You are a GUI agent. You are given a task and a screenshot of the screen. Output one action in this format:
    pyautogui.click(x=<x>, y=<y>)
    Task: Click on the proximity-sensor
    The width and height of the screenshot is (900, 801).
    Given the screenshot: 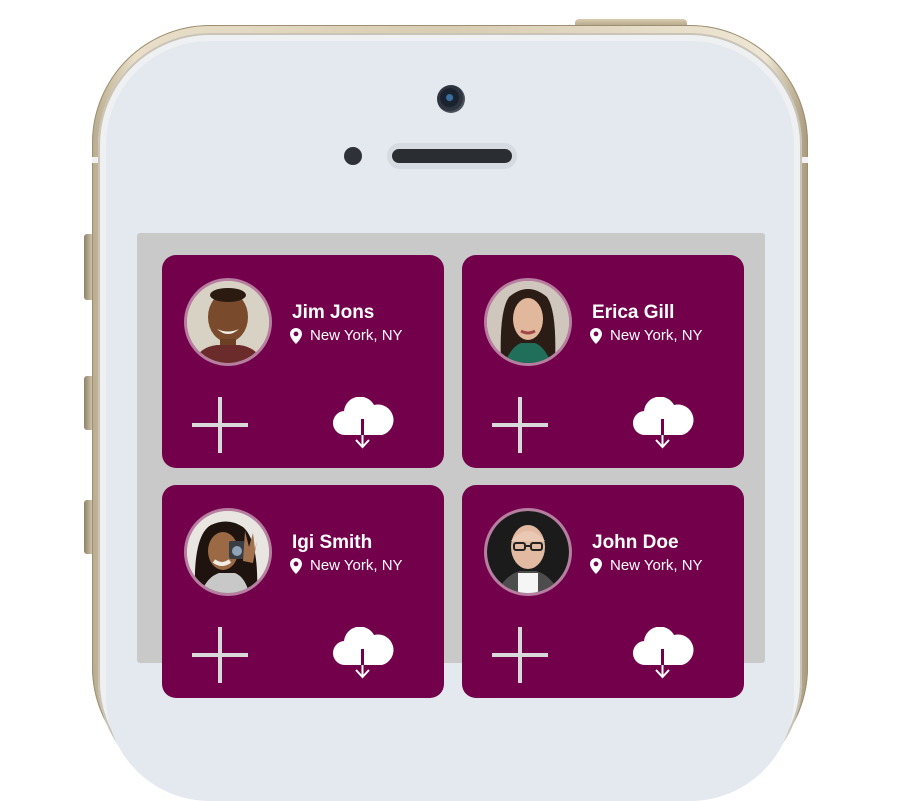 What is the action you would take?
    pyautogui.click(x=353, y=156)
    